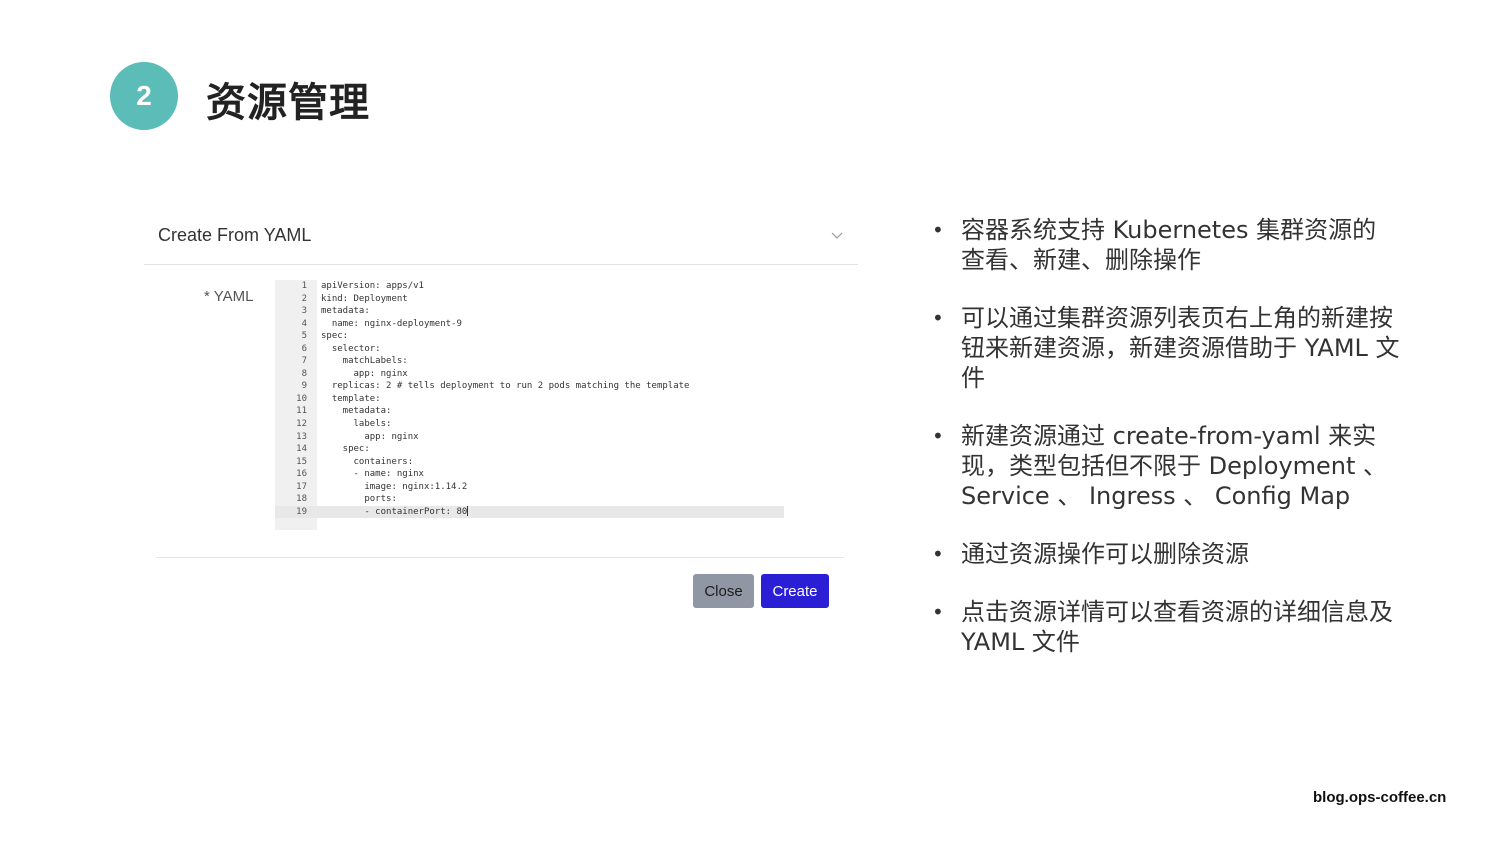 Image resolution: width=1500 pixels, height=844 pixels. Describe the element at coordinates (391, 324) in the screenshot. I see `code-text: name: nginx-deployment-9` at that location.